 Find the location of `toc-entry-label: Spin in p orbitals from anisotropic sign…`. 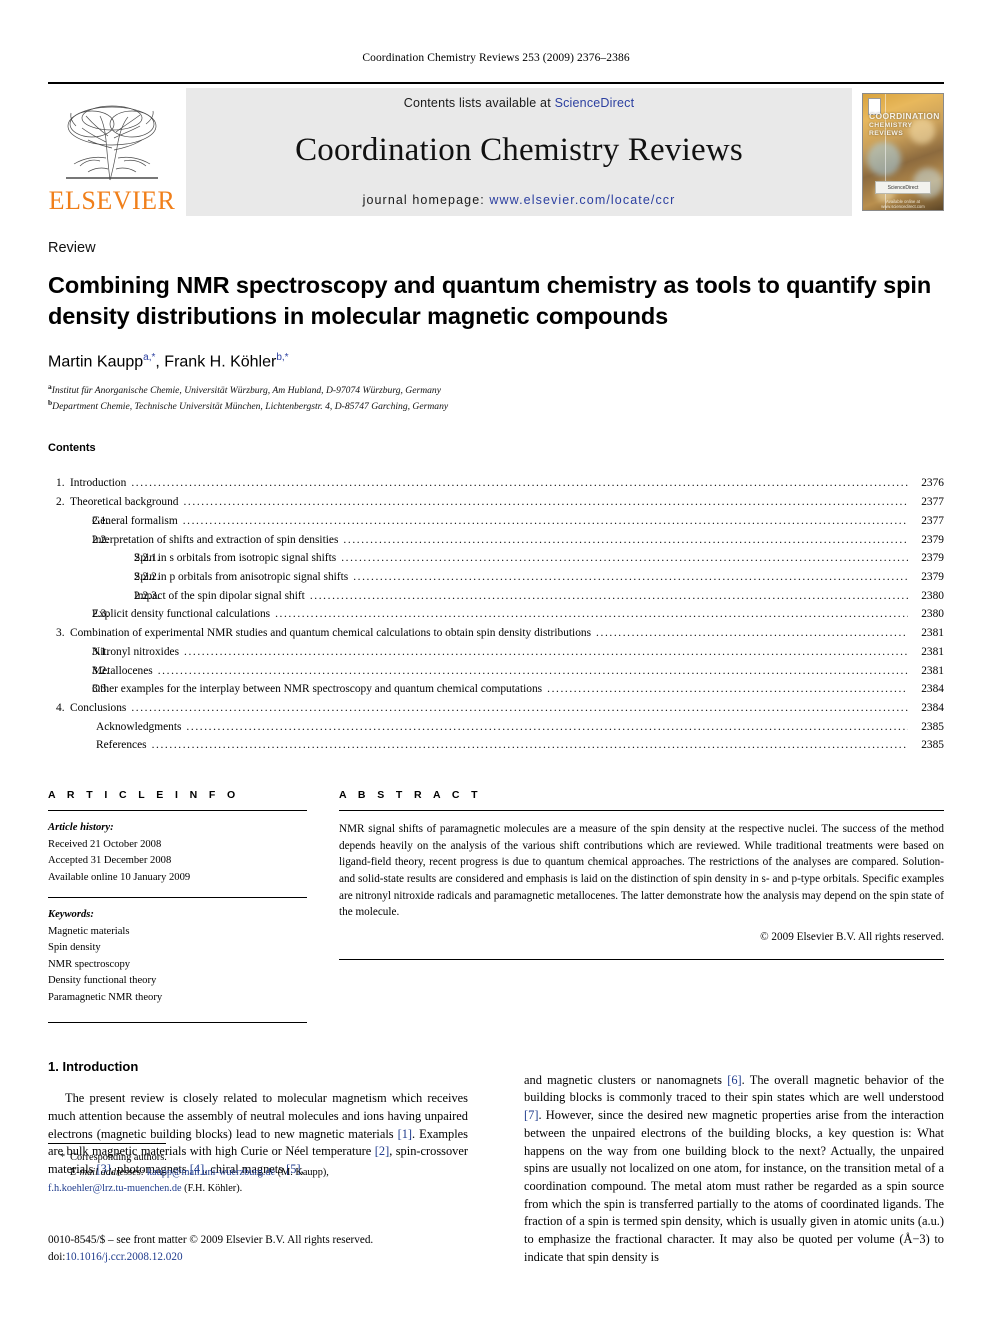

toc-entry-label: Spin in p orbitals from anisotropic sign… is located at coordinates (241, 577).